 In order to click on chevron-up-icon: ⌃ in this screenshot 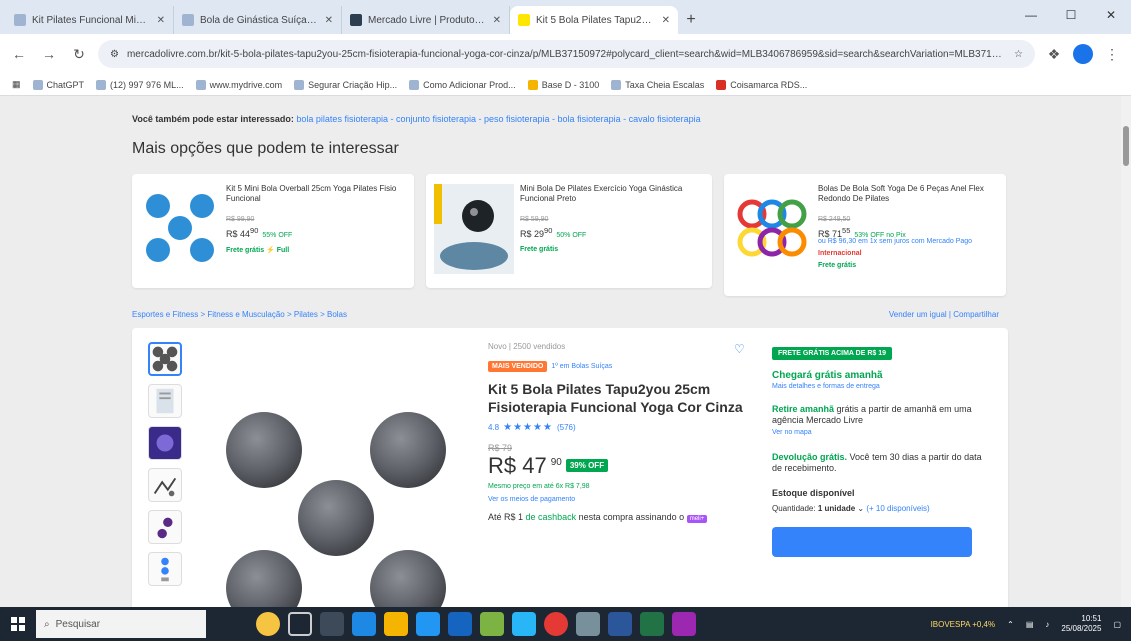, I will do `click(1010, 624)`.